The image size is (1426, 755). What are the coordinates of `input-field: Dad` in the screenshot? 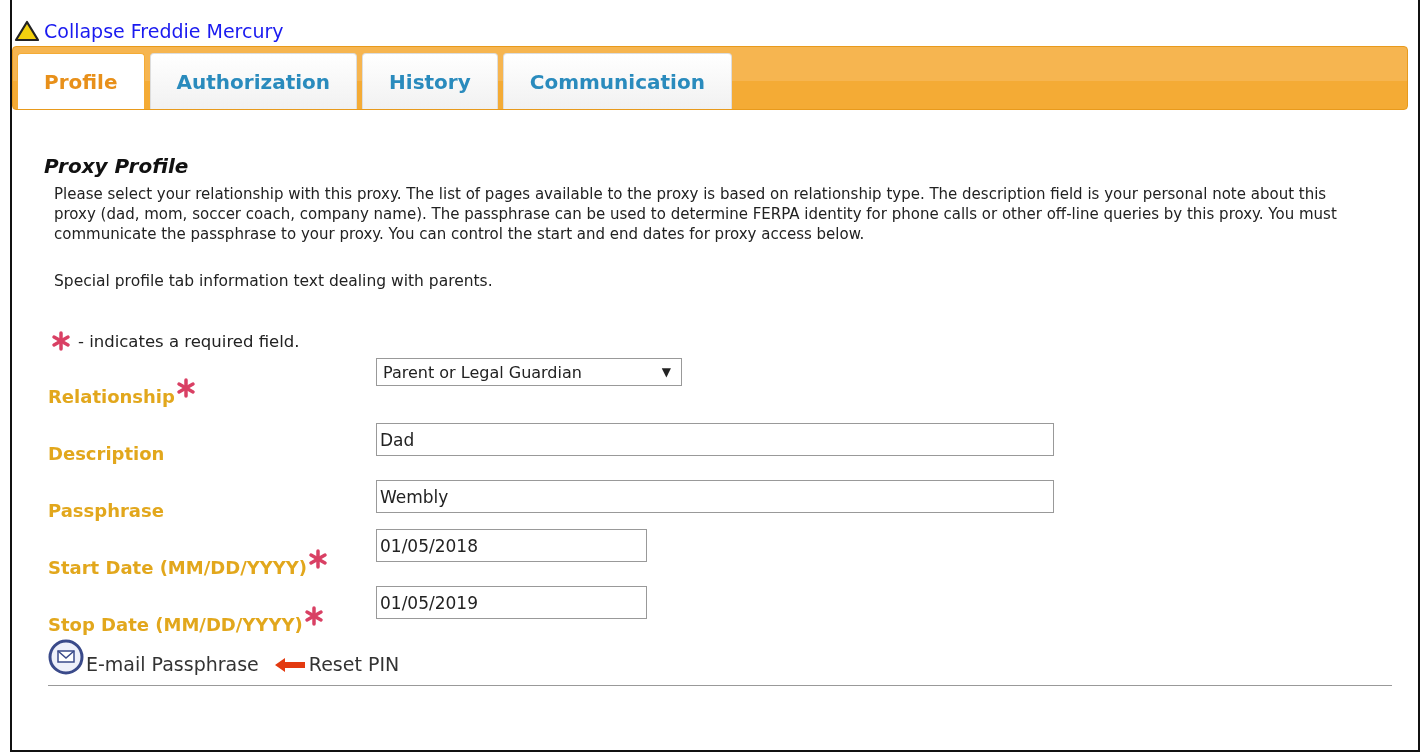 It's located at (715, 439).